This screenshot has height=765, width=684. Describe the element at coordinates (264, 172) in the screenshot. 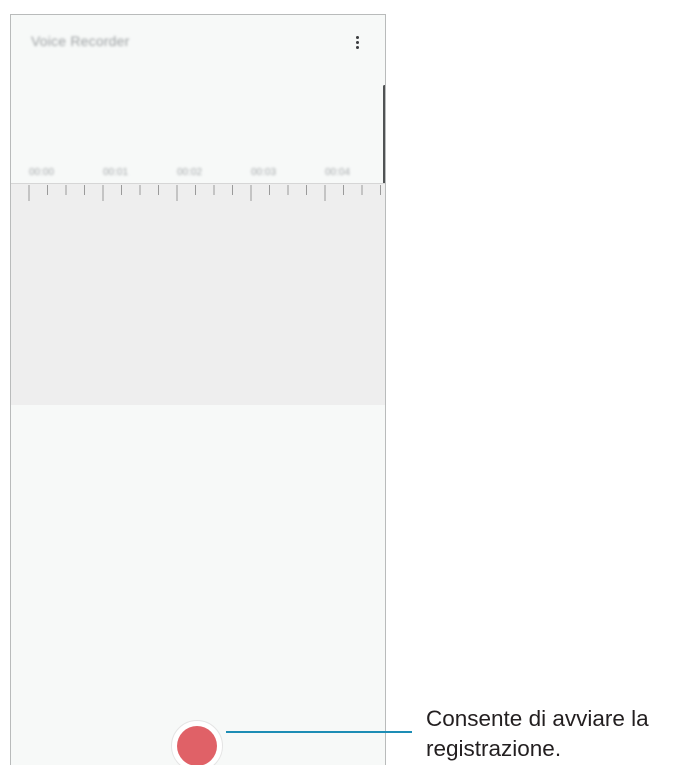

I see `timeline-label: 00:03` at that location.